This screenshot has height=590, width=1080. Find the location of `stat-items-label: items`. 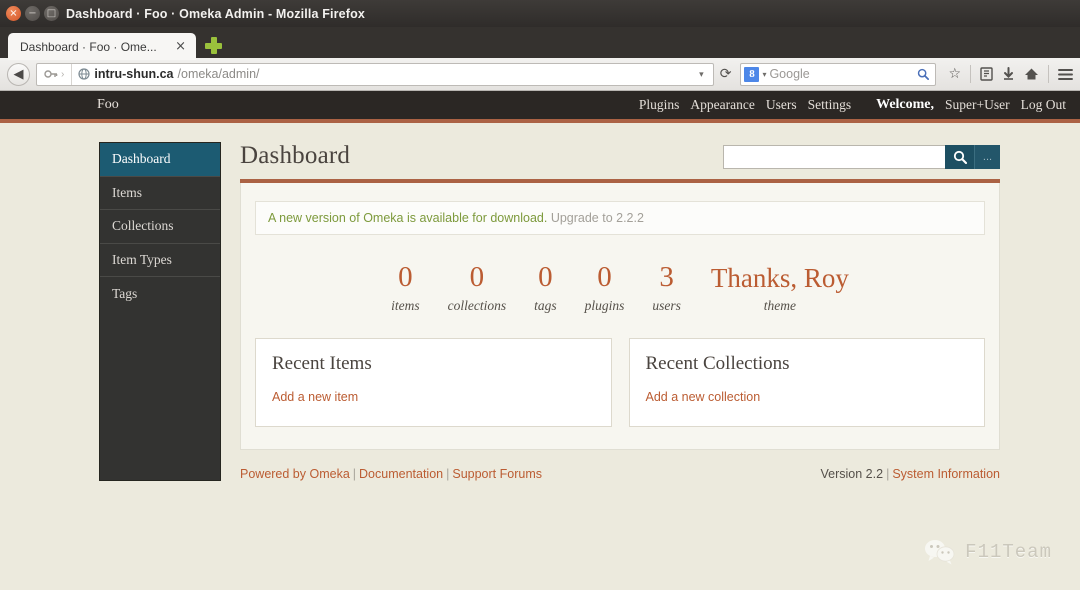

stat-items-label: items is located at coordinates (405, 306).